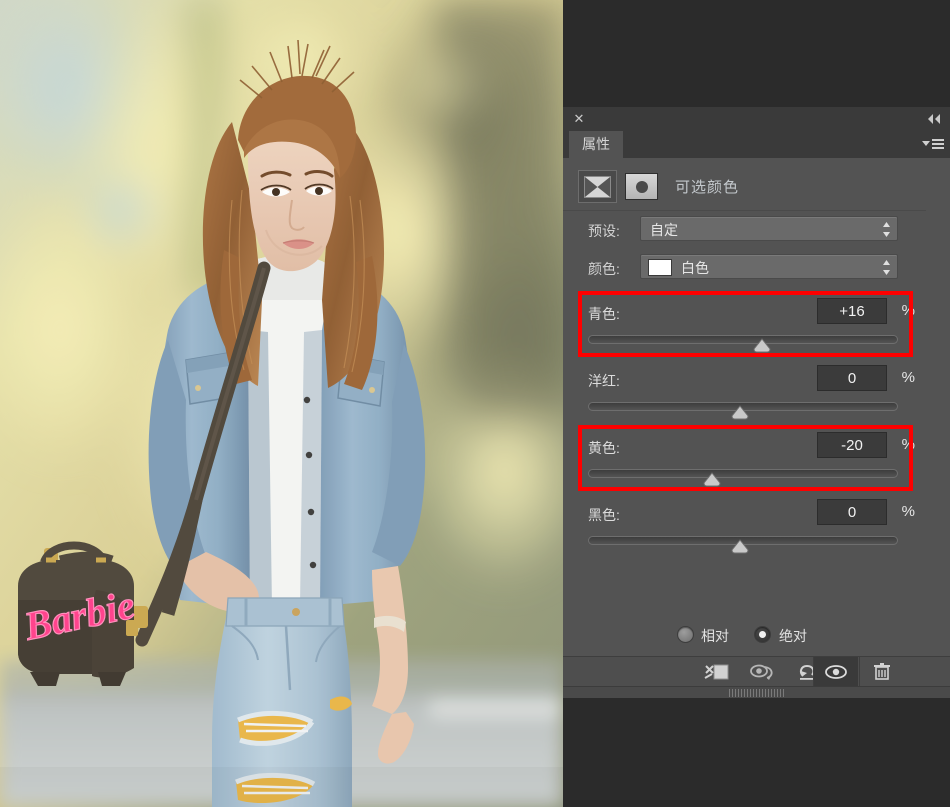 The height and width of the screenshot is (807, 950). I want to click on toggle-visibility-icon, so click(836, 671).